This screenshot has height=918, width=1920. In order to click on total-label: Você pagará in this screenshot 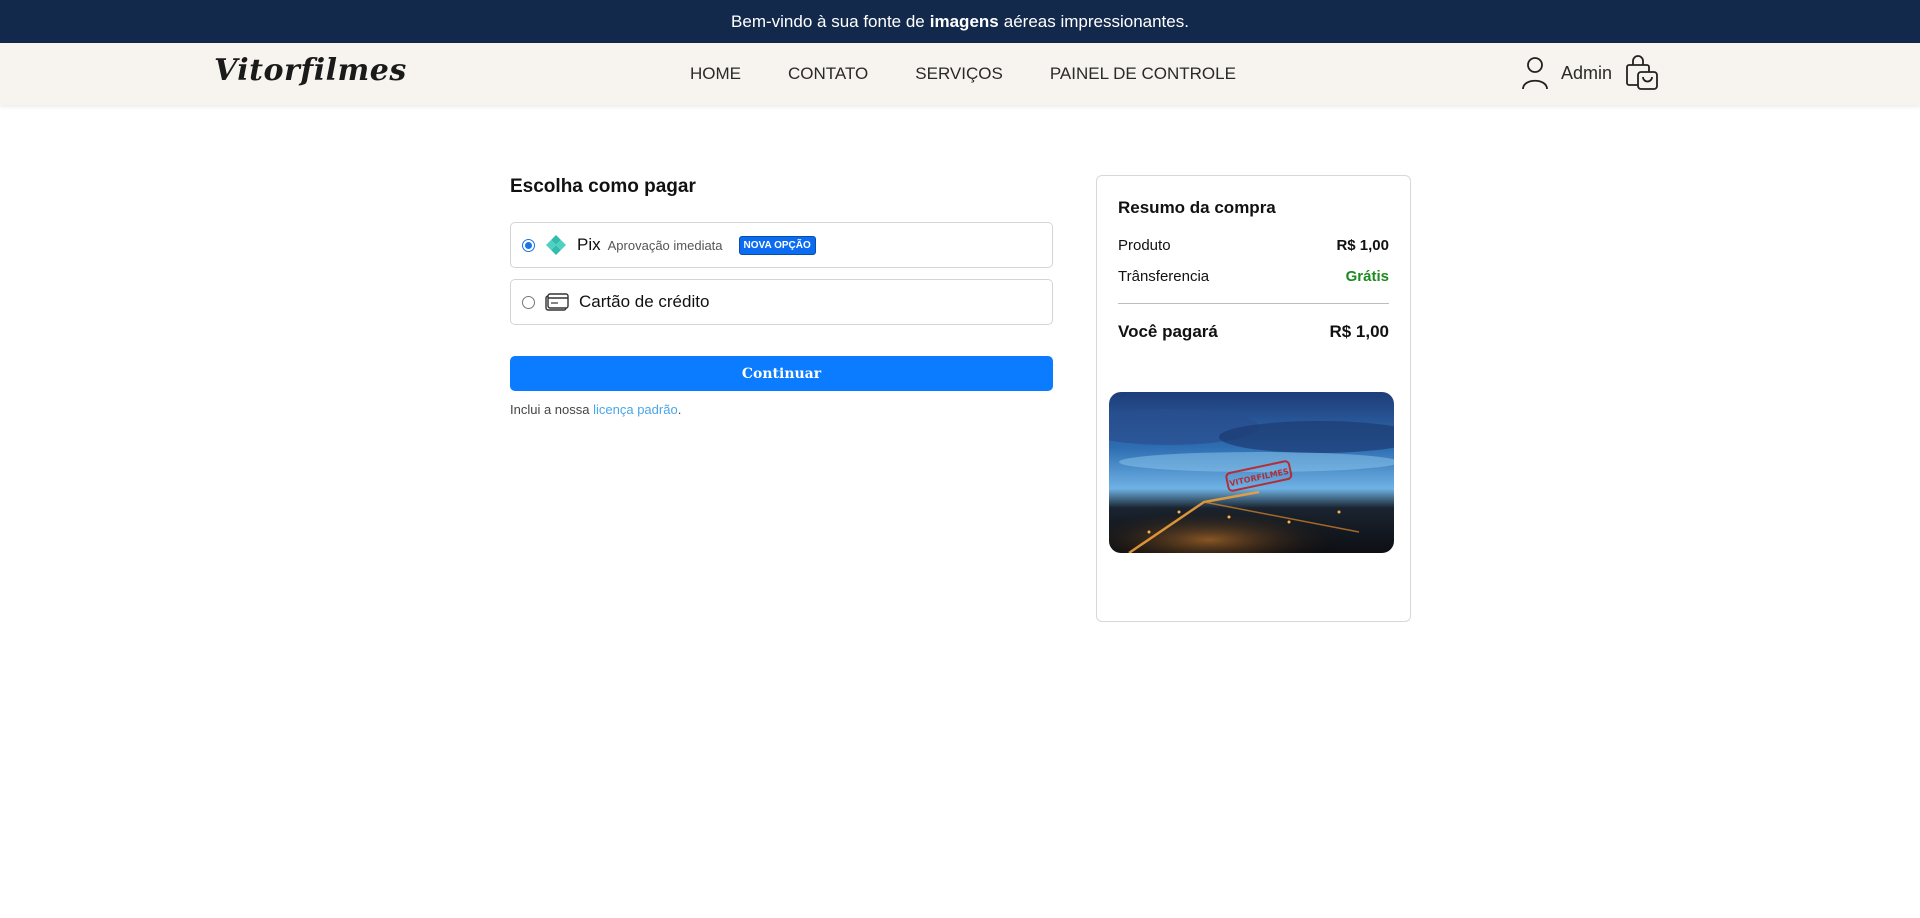, I will do `click(1168, 331)`.